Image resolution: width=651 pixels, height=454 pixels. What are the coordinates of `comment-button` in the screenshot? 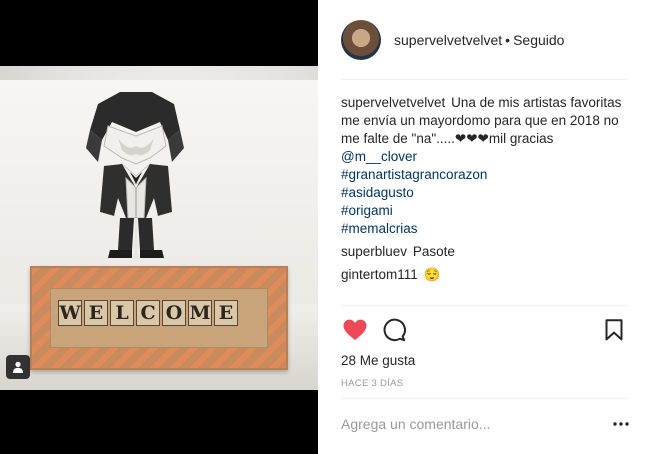 It's located at (394, 330).